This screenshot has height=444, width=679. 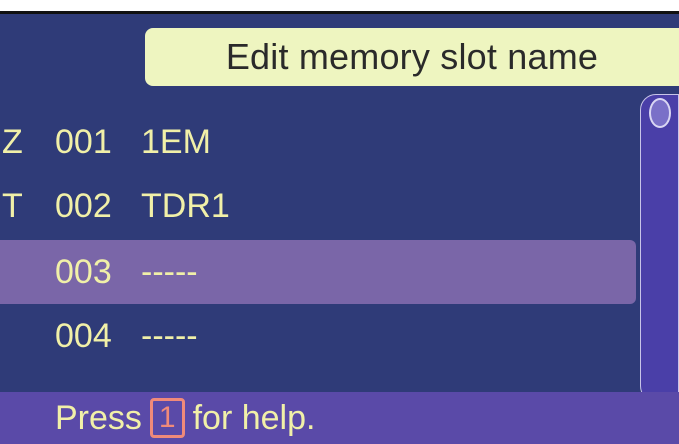 What do you see at coordinates (167, 418) in the screenshot?
I see `help-key-badge: 1` at bounding box center [167, 418].